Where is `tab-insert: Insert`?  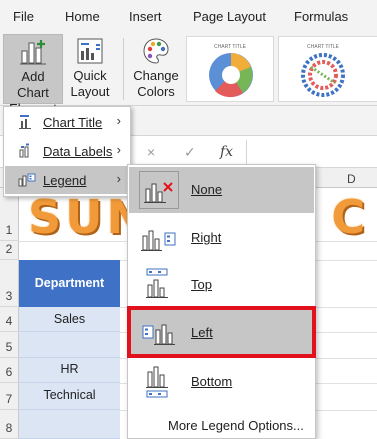
tab-insert: Insert is located at coordinates (145, 16).